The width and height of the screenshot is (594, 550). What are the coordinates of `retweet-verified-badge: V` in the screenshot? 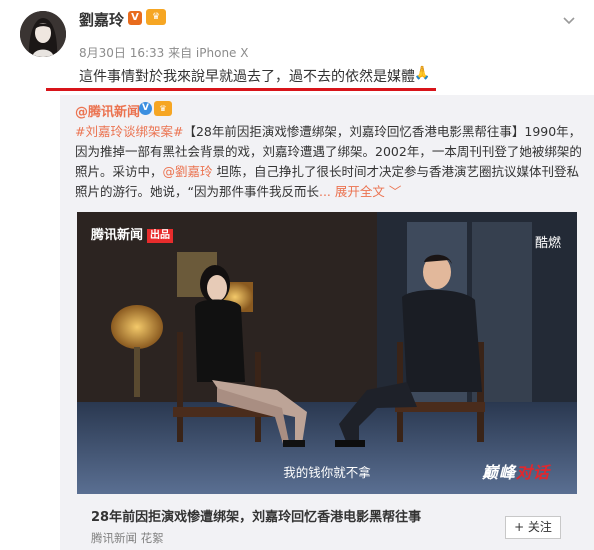 It's located at (145, 108).